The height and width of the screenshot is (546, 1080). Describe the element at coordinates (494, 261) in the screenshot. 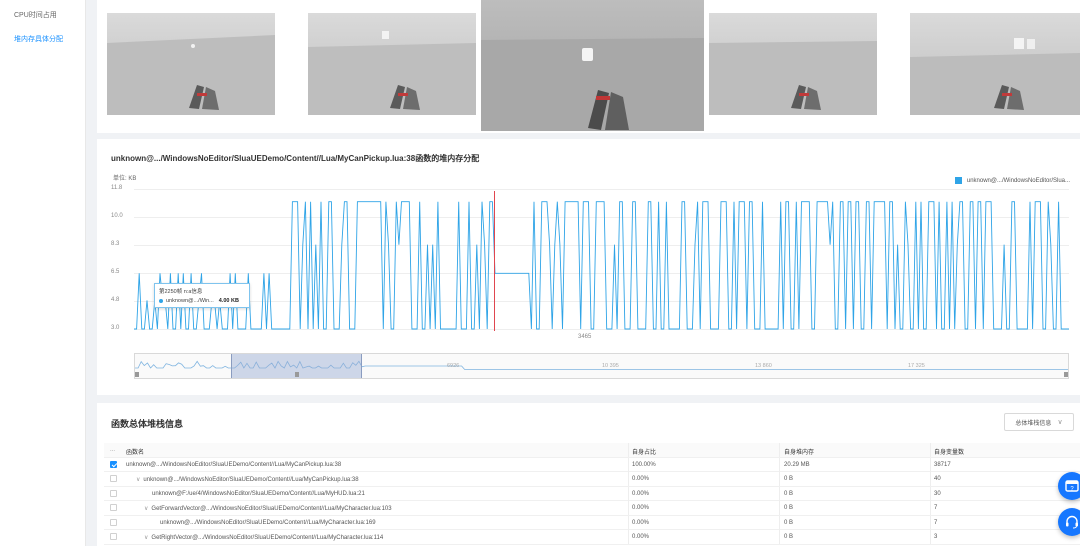

I see `frame-cursor-line` at that location.